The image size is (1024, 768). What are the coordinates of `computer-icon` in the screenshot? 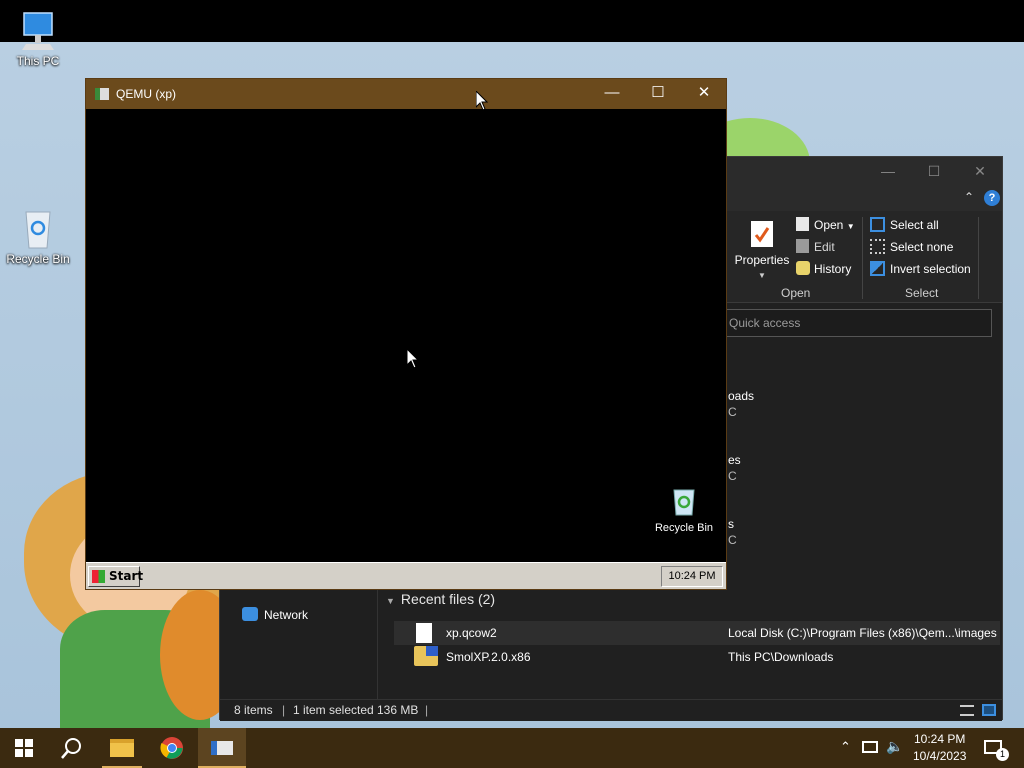 It's located at (38, 31).